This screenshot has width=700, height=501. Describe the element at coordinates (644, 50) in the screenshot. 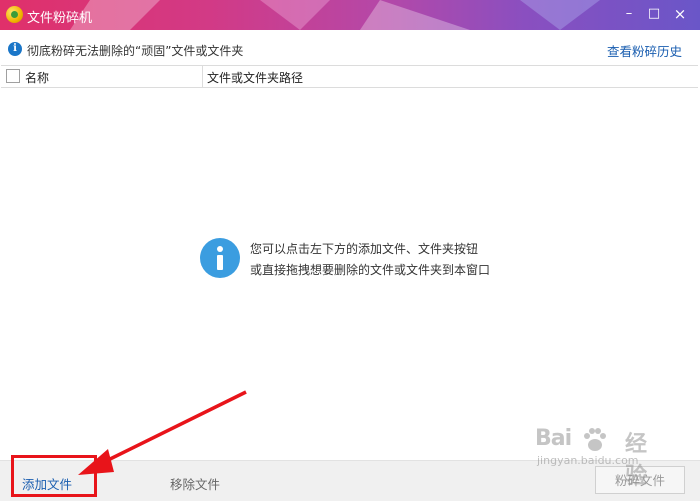

I see `view-history-link: 查看粉碎历史` at that location.